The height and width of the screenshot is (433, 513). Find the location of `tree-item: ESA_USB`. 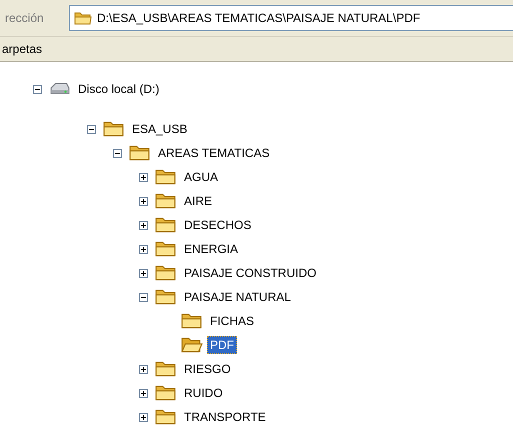

tree-item: ESA_USB is located at coordinates (159, 129).